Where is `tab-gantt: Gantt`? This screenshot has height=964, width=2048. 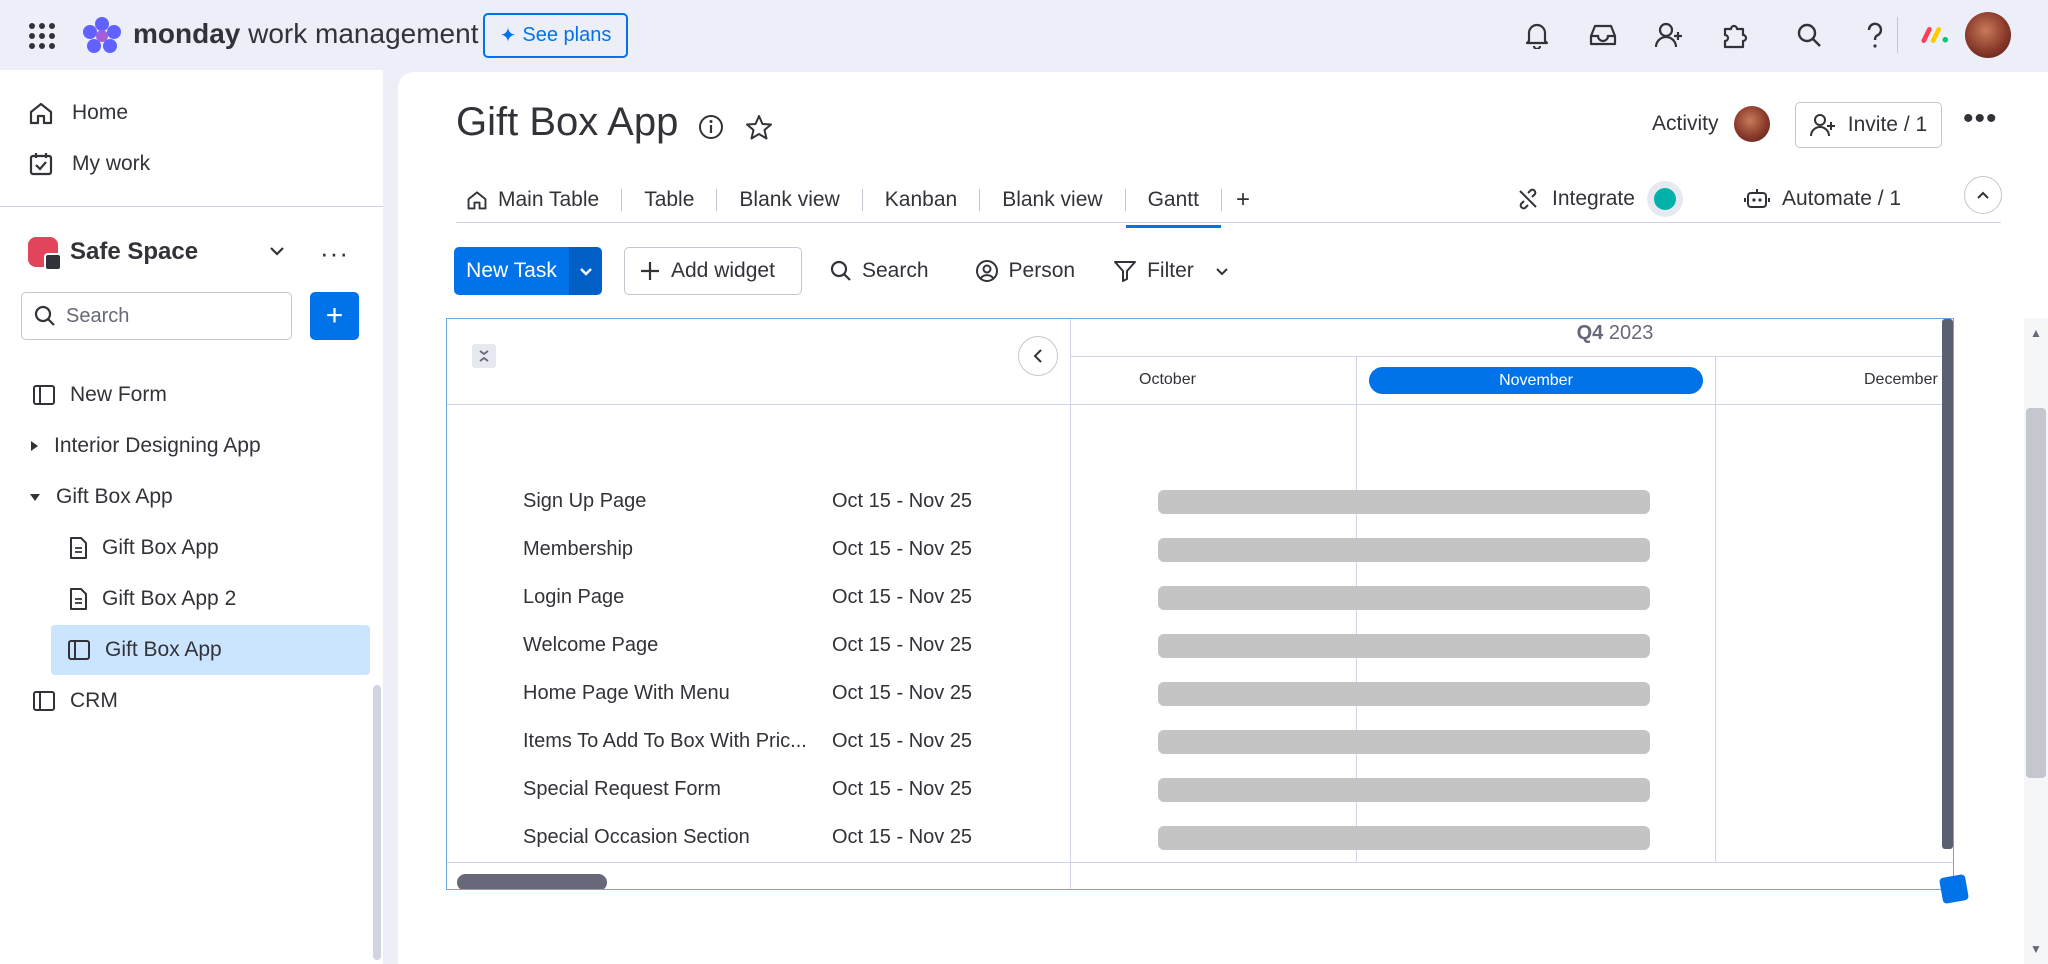
tab-gantt: Gantt is located at coordinates (1173, 202).